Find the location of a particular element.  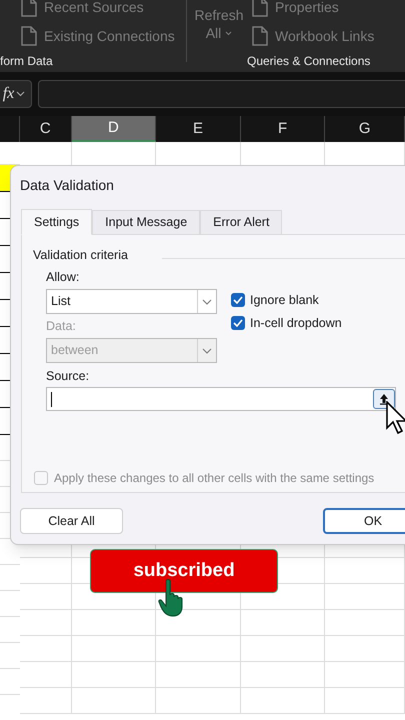

ok-button: OK is located at coordinates (364, 521).